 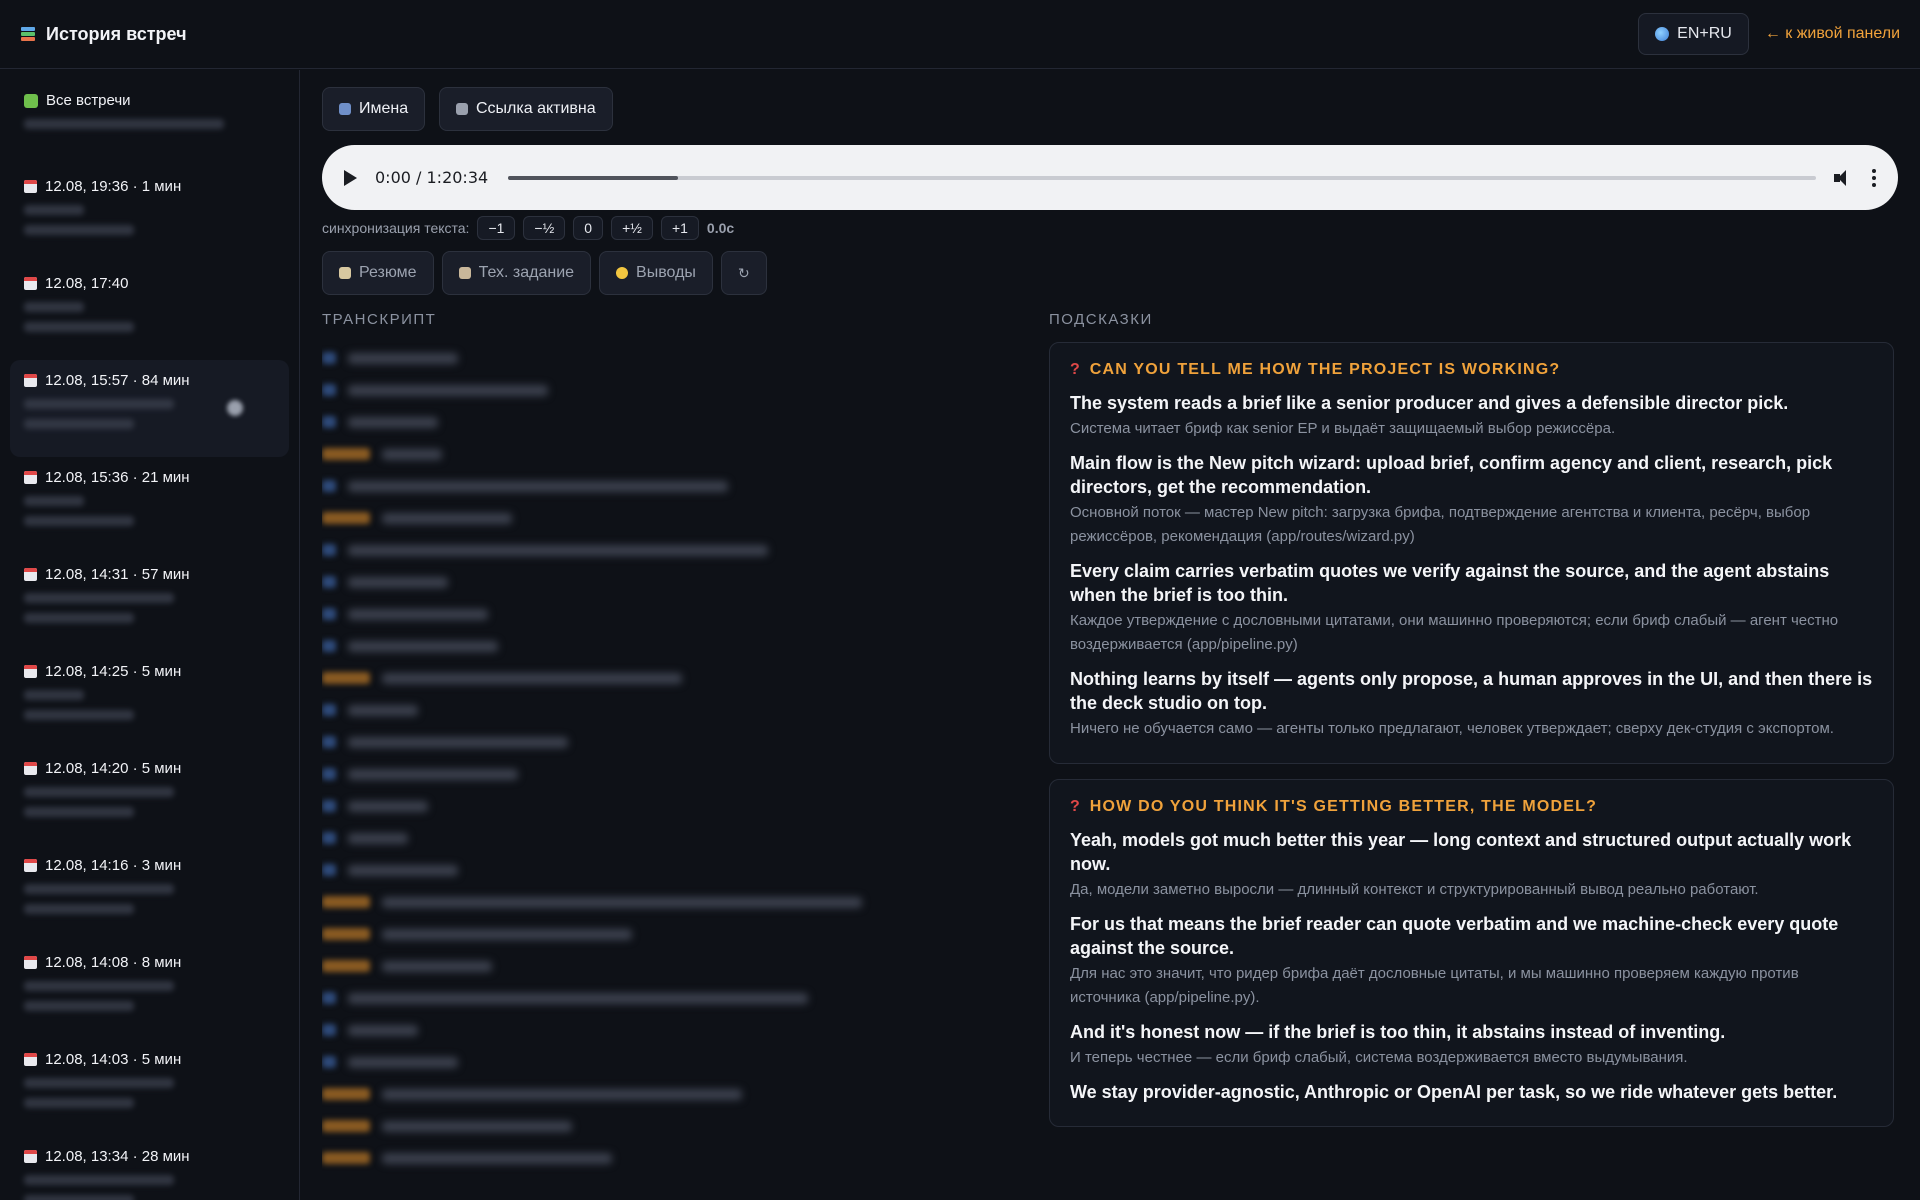 What do you see at coordinates (149, 505) in the screenshot?
I see `sidebar-item-meeting: 12.08, 15:36 · 21 мин` at bounding box center [149, 505].